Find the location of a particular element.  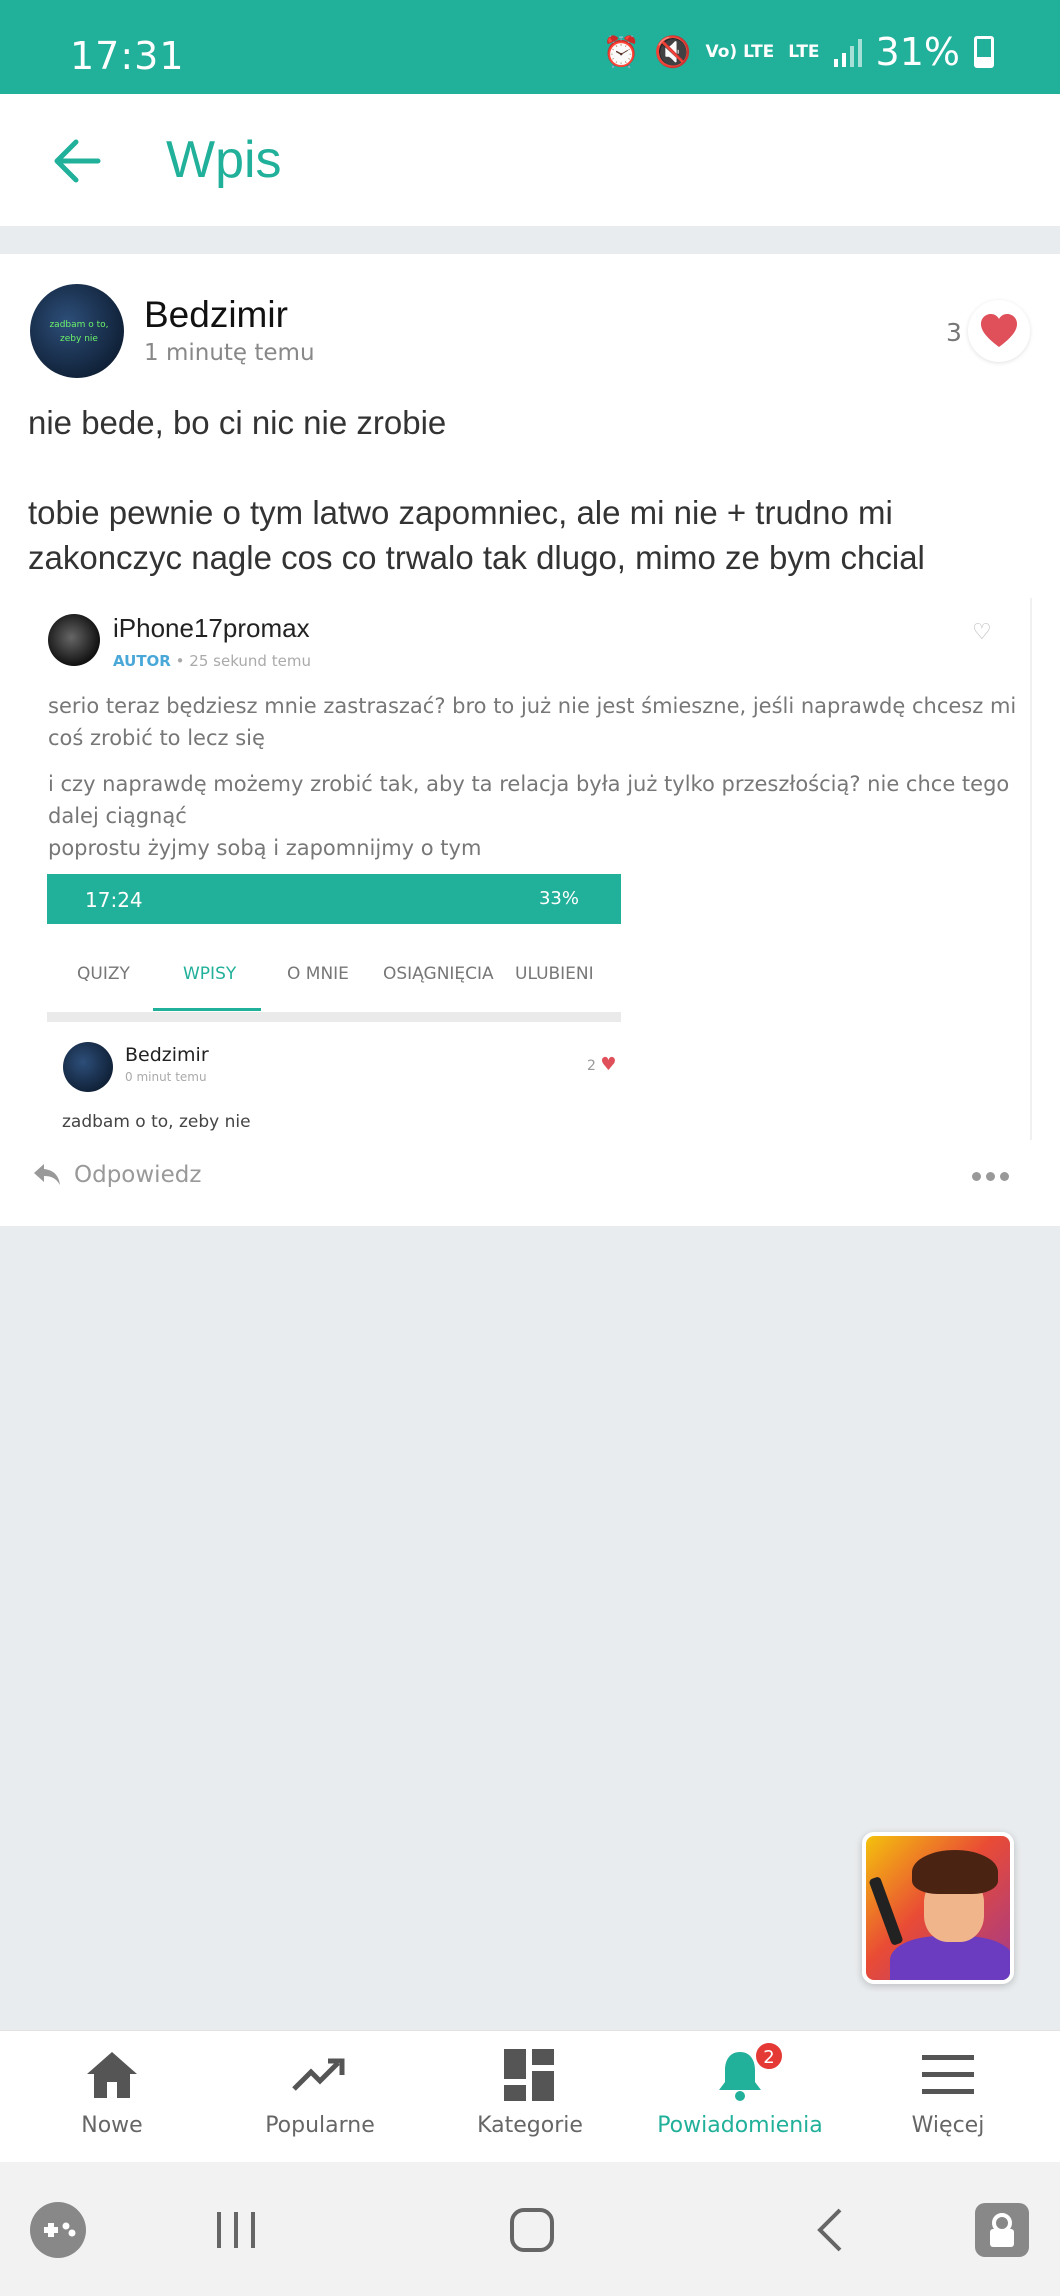

signal-icon is located at coordinates (847, 53).